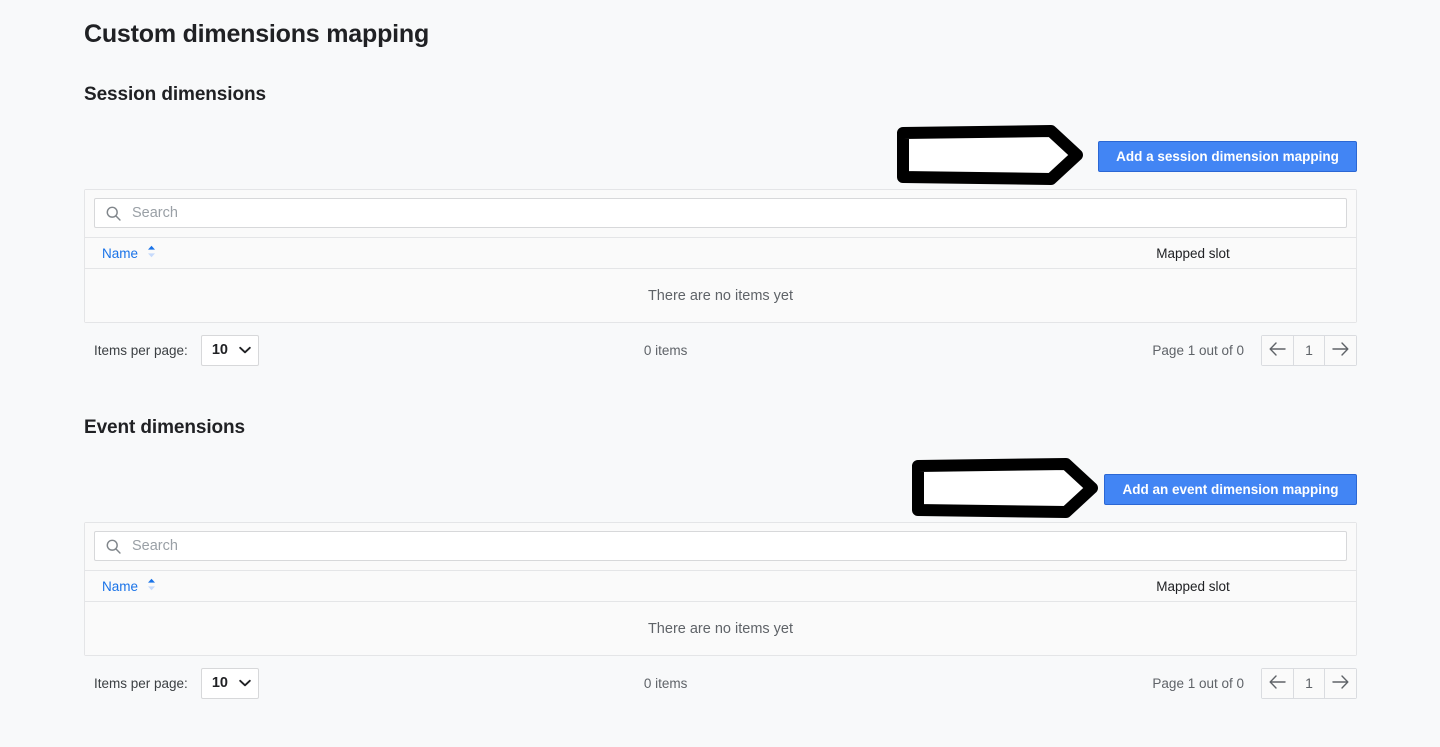 This screenshot has width=1440, height=747. I want to click on event-page-controls: 1, so click(1309, 683).